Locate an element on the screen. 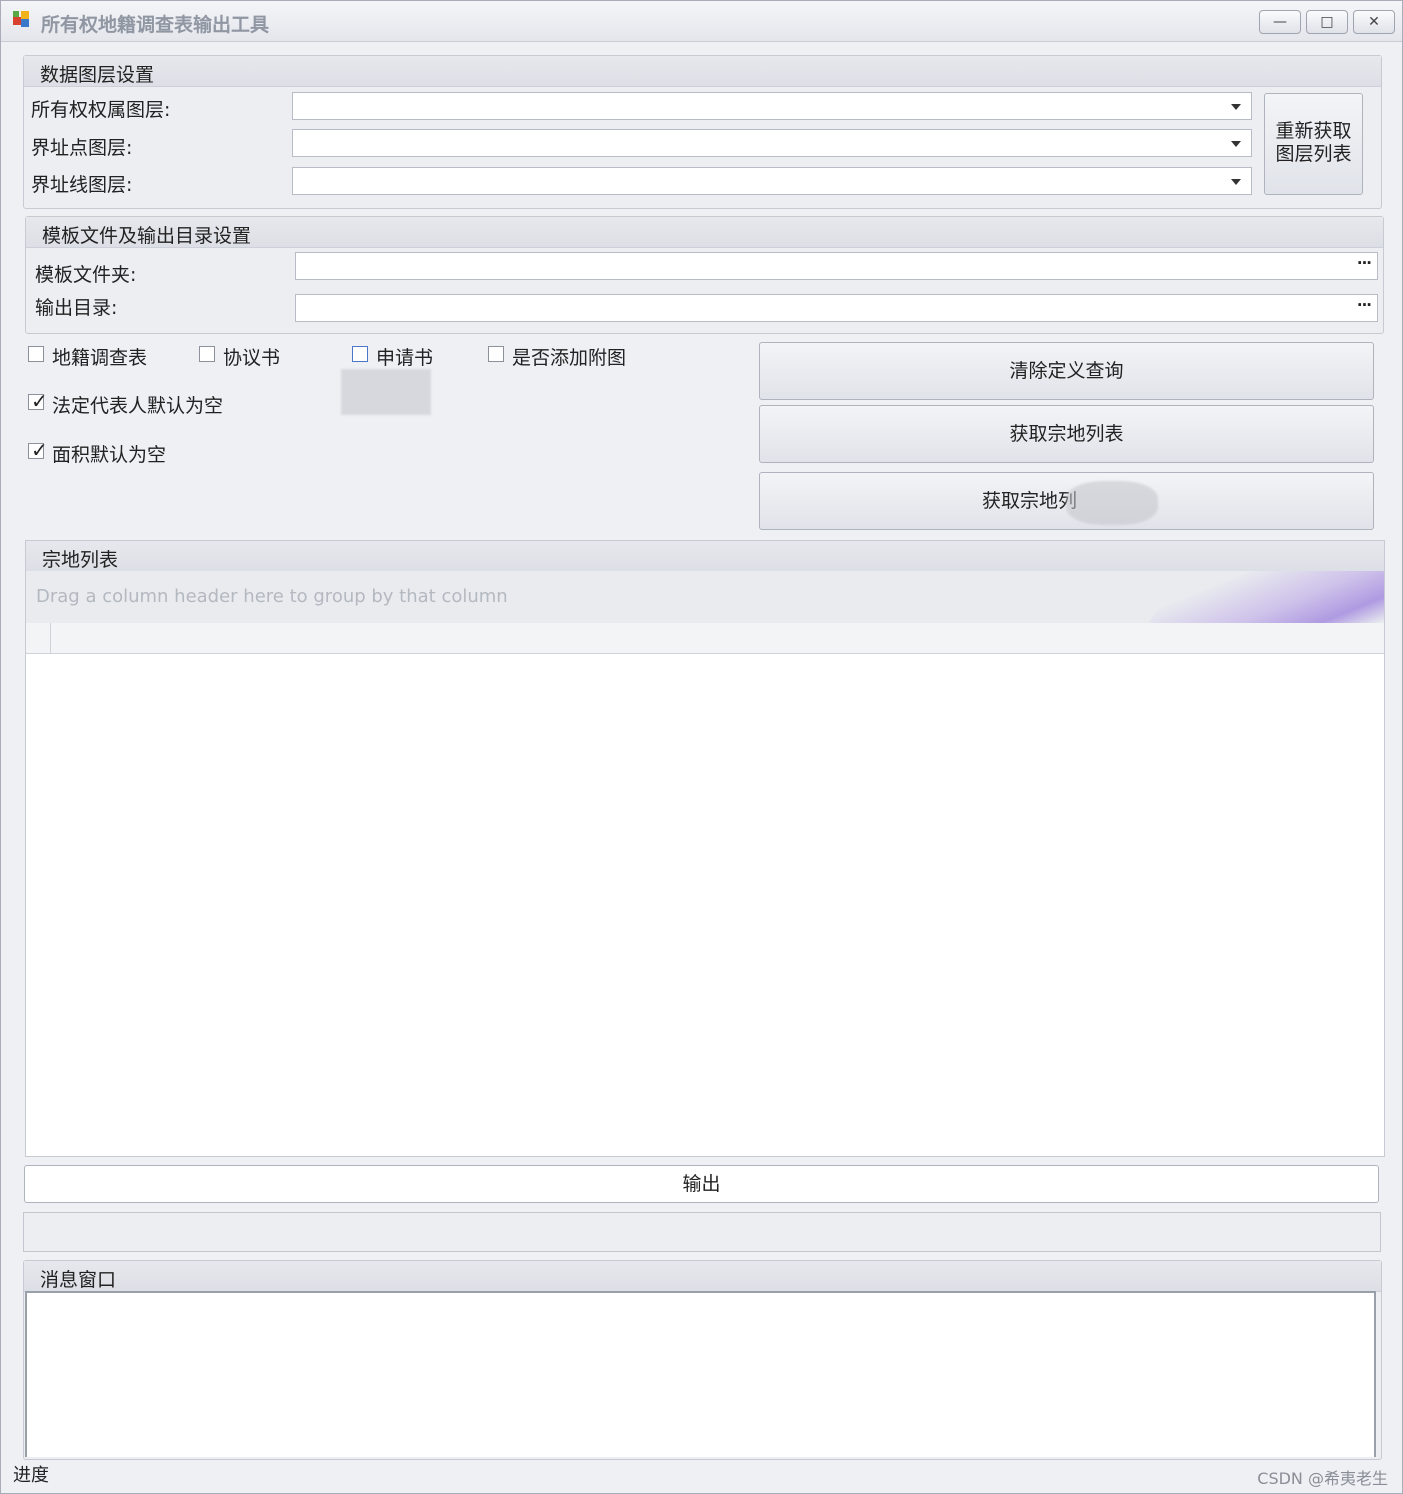  get-parcel-list-label: 获取宗地列表 is located at coordinates (1066, 434).